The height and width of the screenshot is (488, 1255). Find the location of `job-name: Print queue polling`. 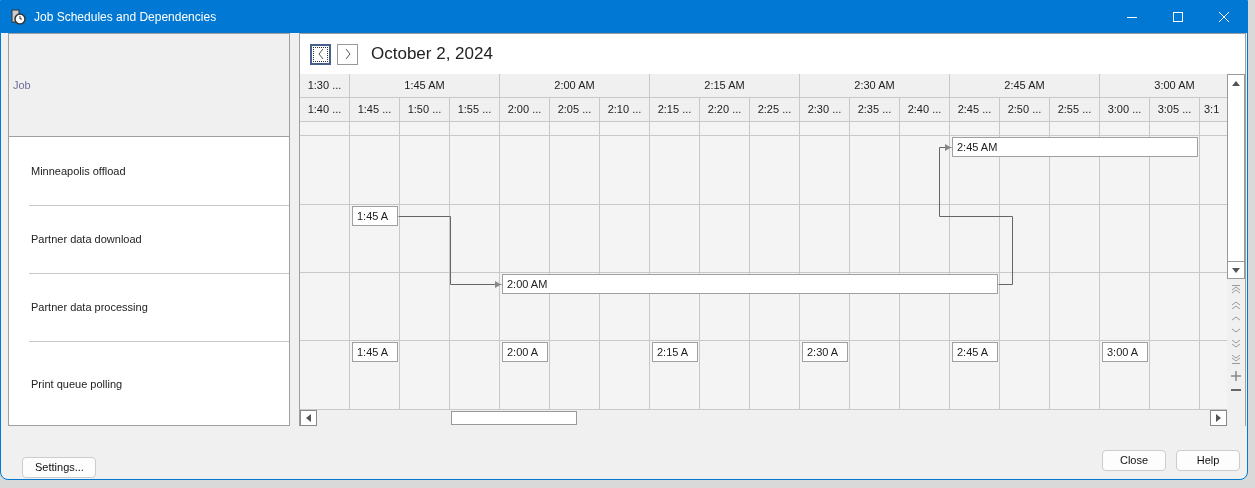

job-name: Print queue polling is located at coordinates (77, 385).